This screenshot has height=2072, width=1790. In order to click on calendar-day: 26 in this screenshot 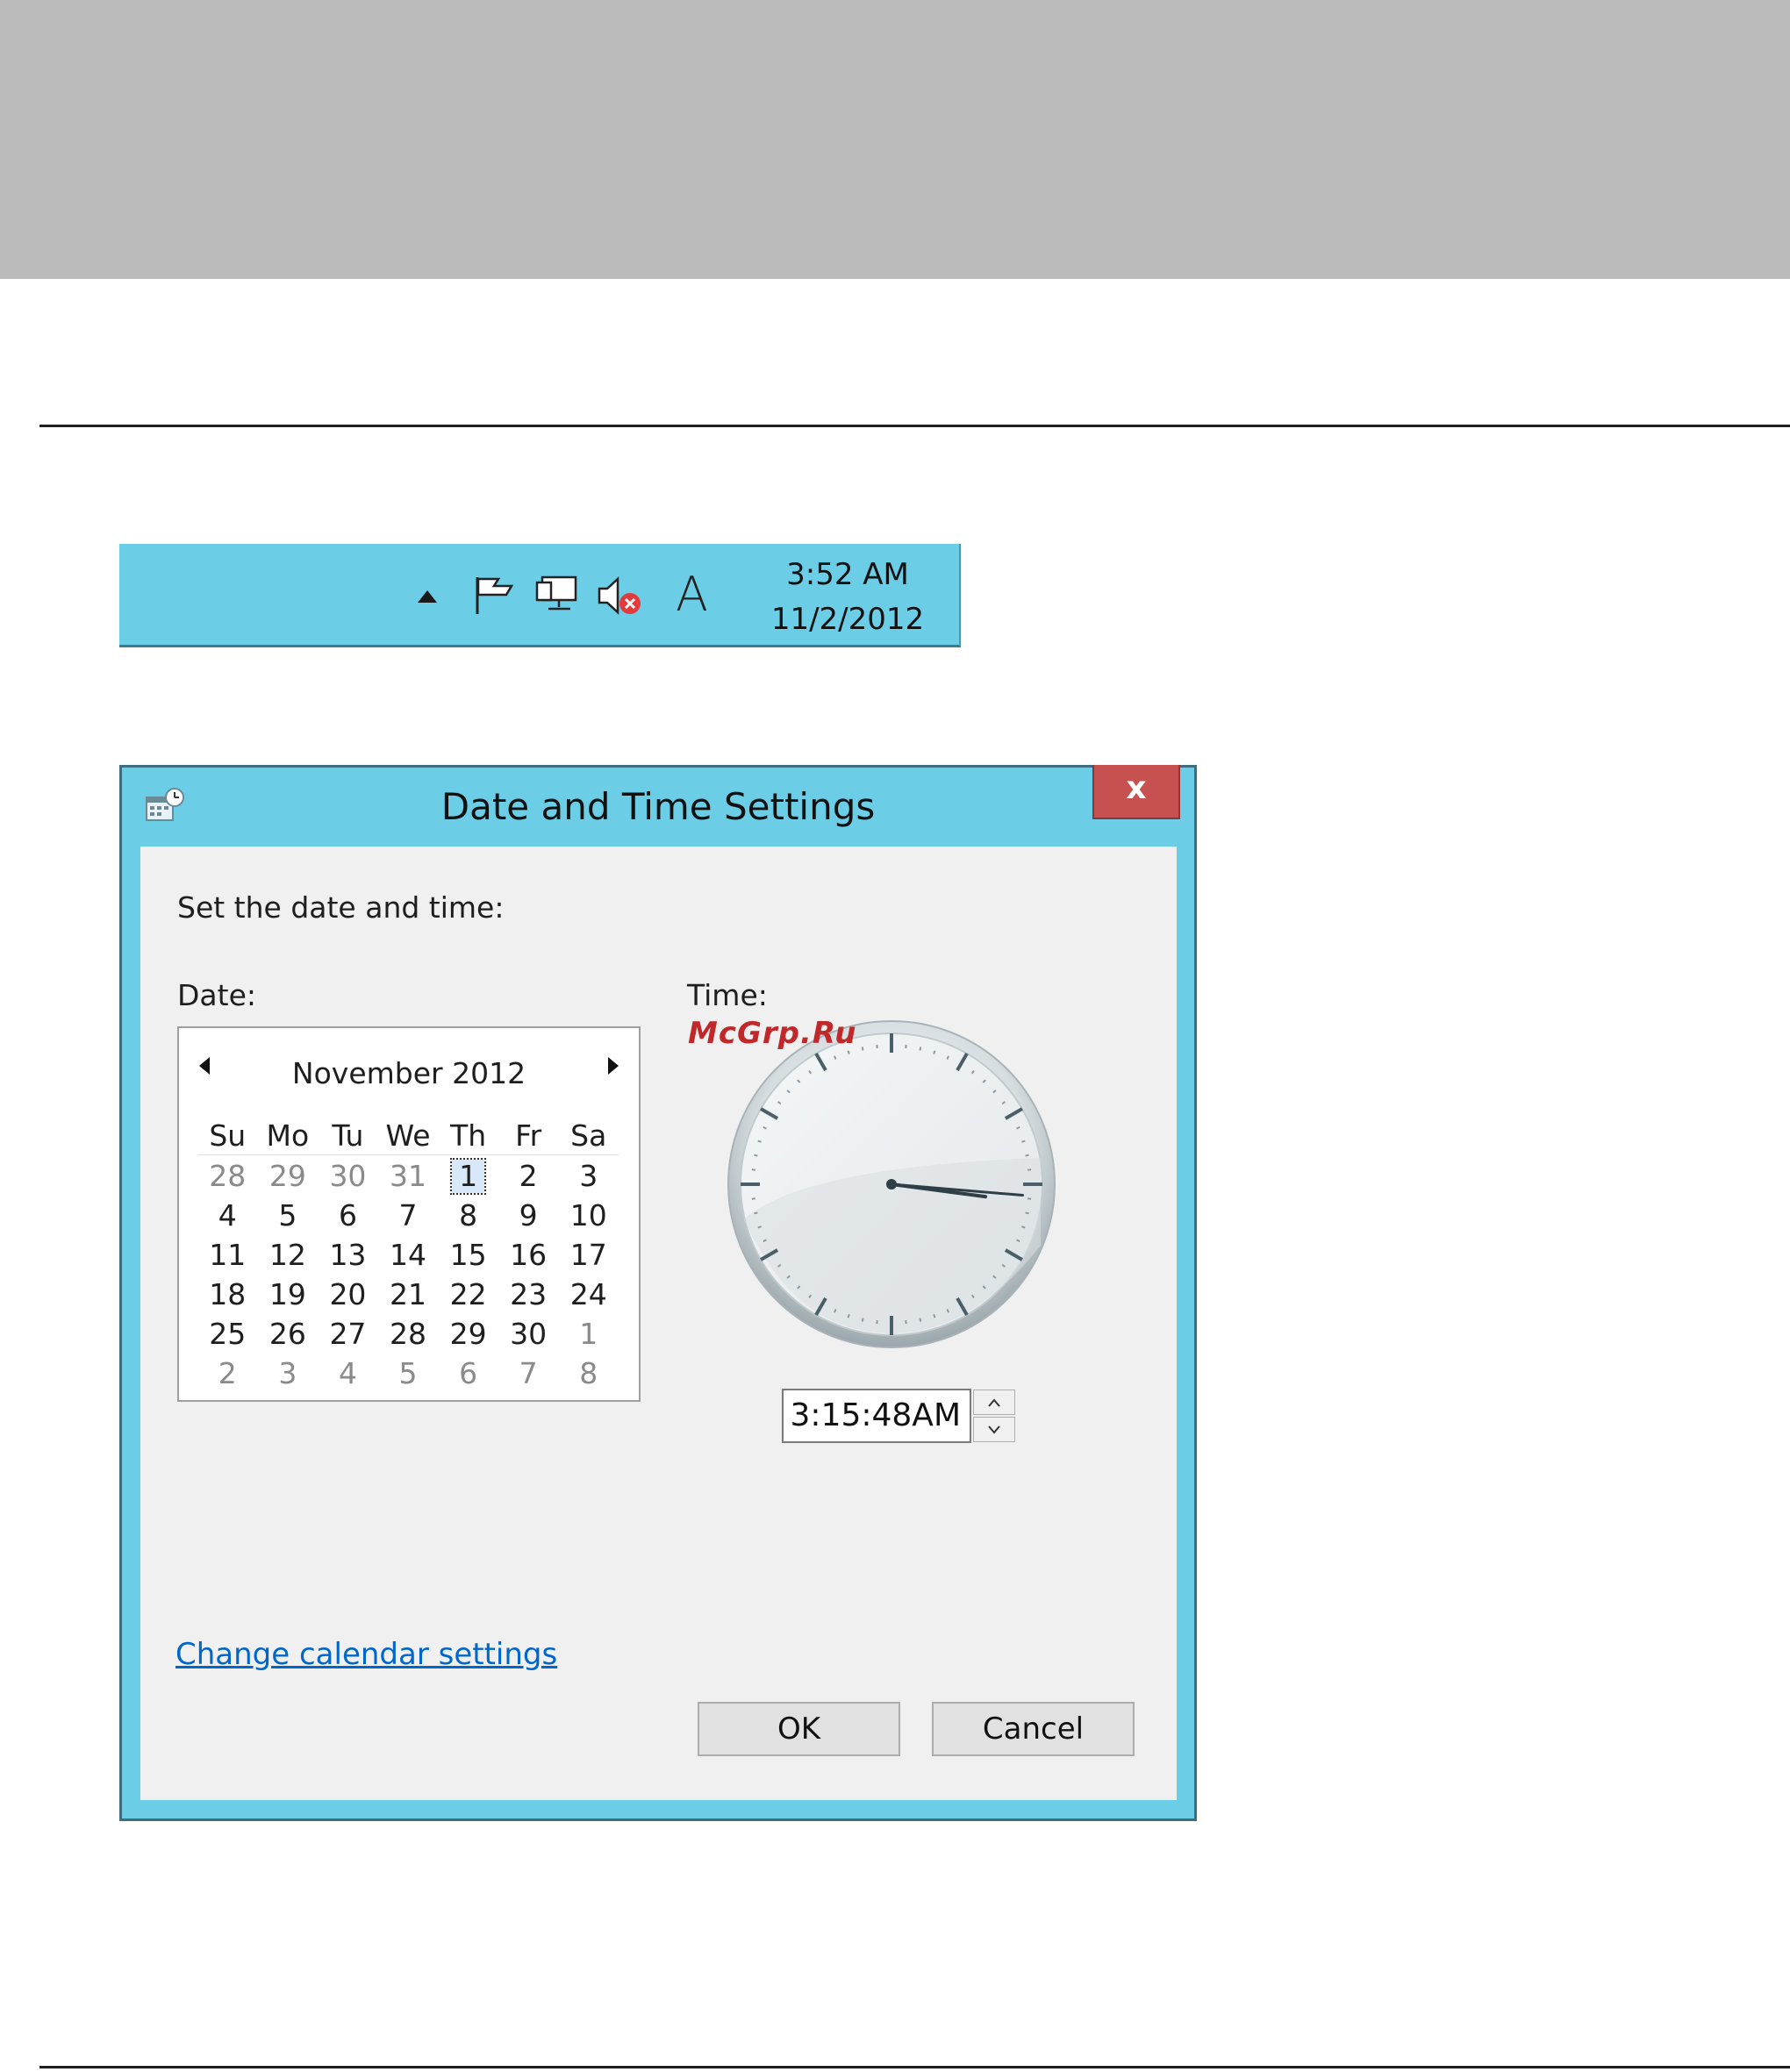, I will do `click(288, 1334)`.